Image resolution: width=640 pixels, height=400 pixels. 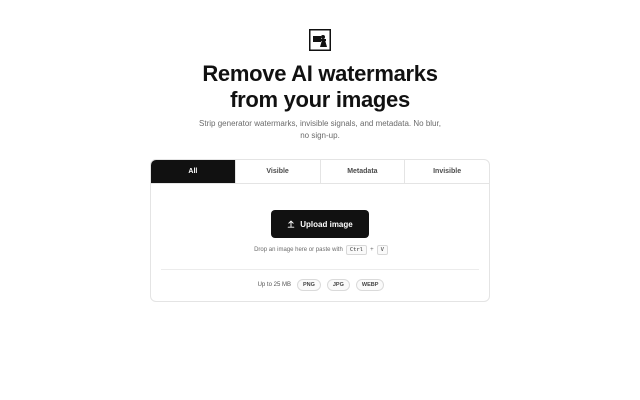 What do you see at coordinates (193, 171) in the screenshot?
I see `tab-all: All` at bounding box center [193, 171].